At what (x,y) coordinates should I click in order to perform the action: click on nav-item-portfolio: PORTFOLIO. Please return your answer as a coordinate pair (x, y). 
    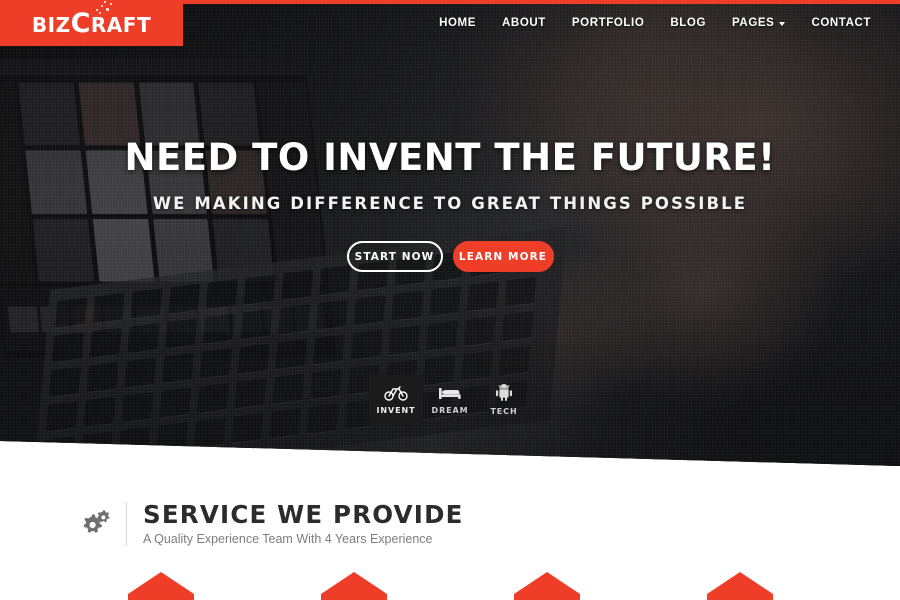
    Looking at the image, I should click on (608, 23).